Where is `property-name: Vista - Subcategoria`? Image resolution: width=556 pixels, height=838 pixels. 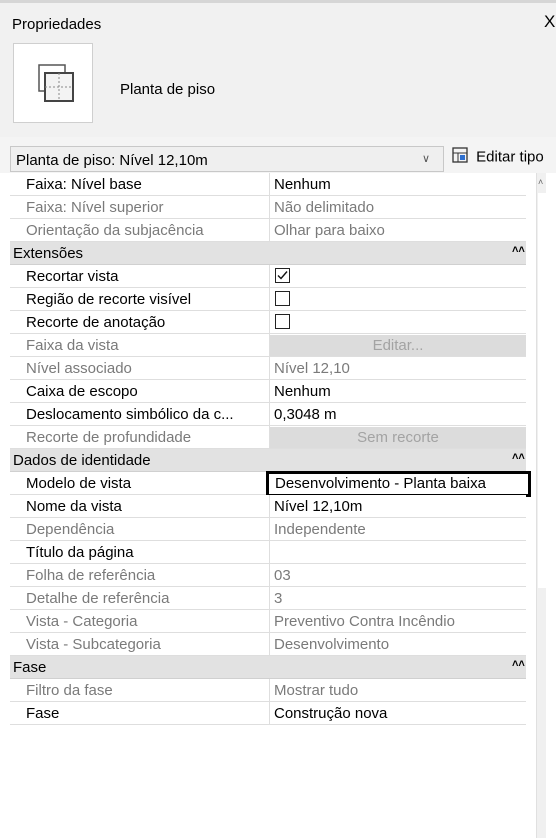
property-name: Vista - Subcategoria is located at coordinates (93, 644).